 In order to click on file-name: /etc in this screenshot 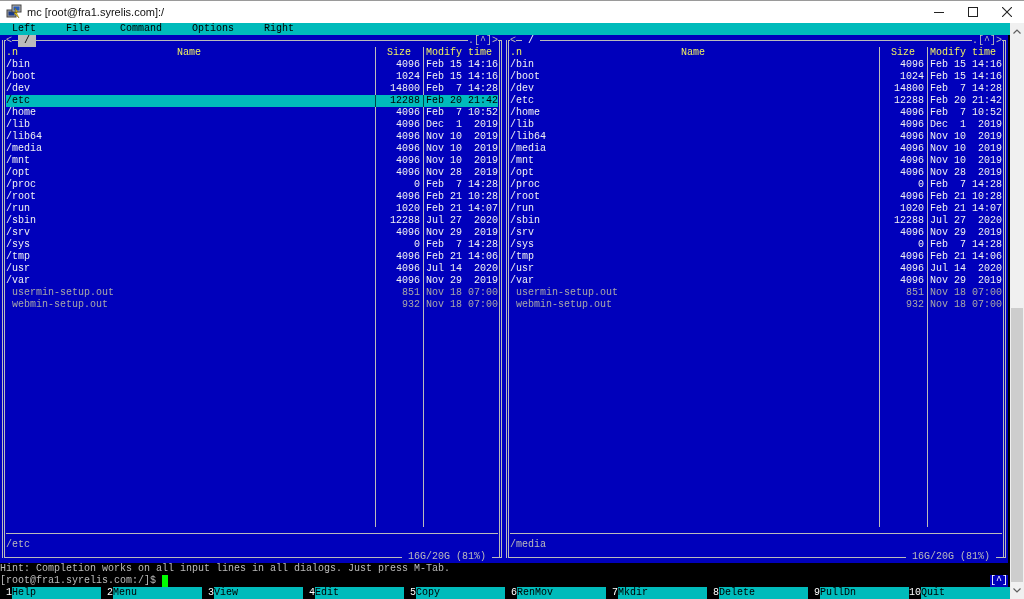, I will do `click(18, 101)`.